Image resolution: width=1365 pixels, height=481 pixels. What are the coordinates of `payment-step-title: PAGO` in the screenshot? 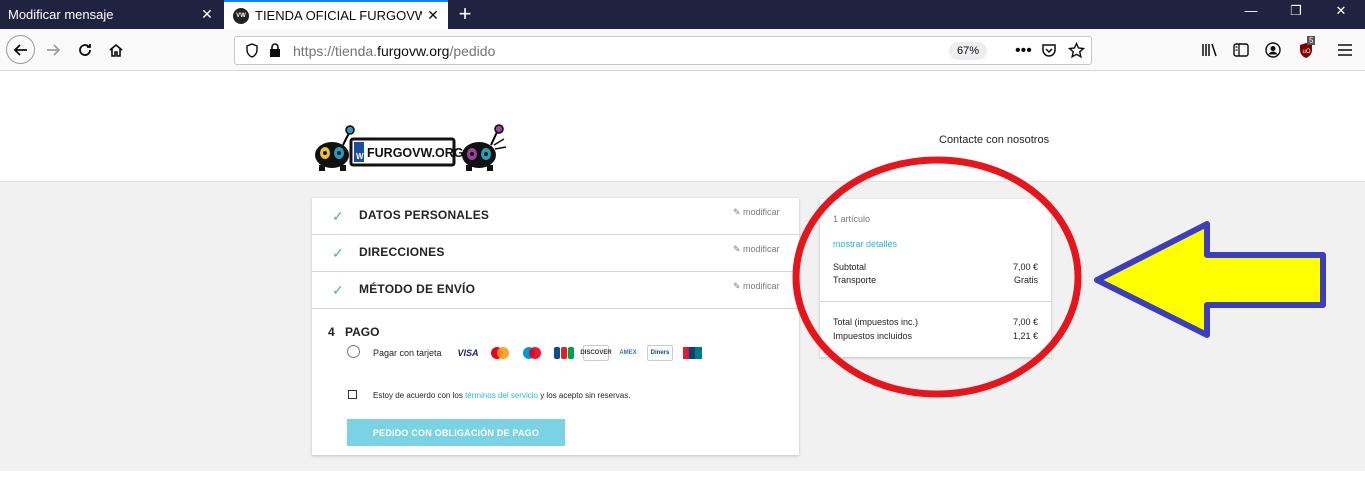 It's located at (362, 332).